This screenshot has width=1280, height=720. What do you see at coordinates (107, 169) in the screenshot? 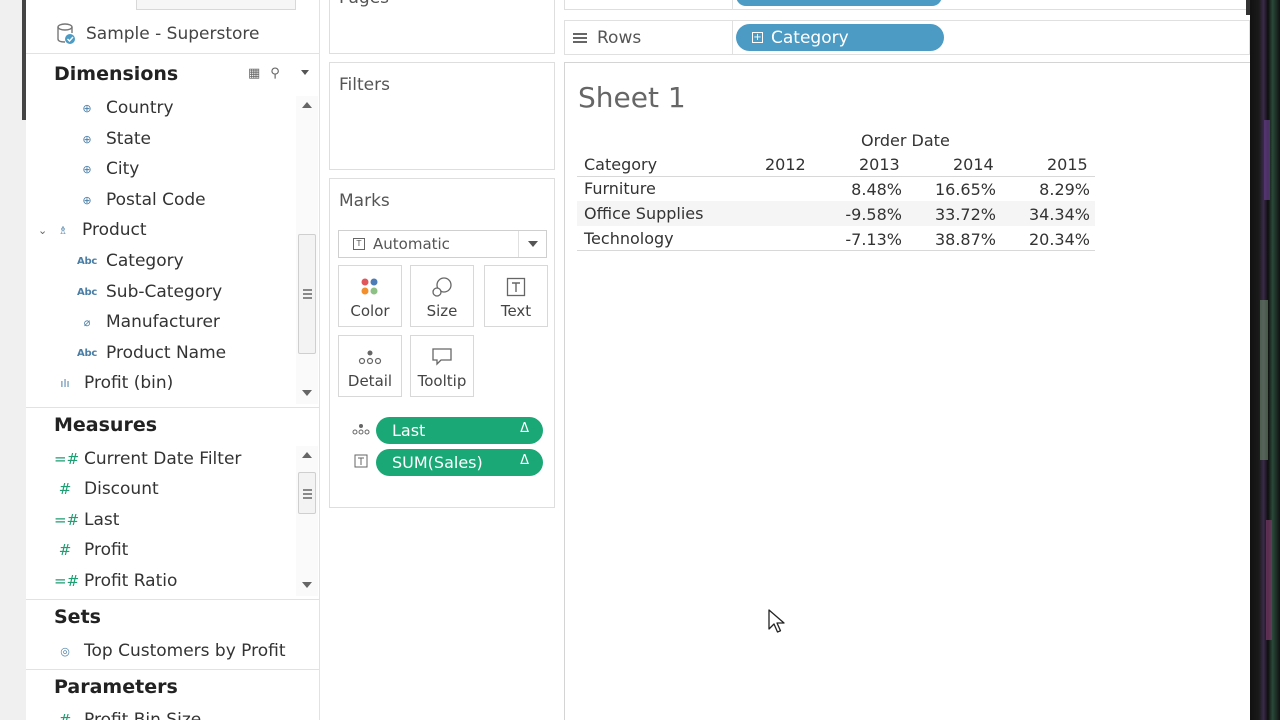
I see `field-city: ⊕ City` at bounding box center [107, 169].